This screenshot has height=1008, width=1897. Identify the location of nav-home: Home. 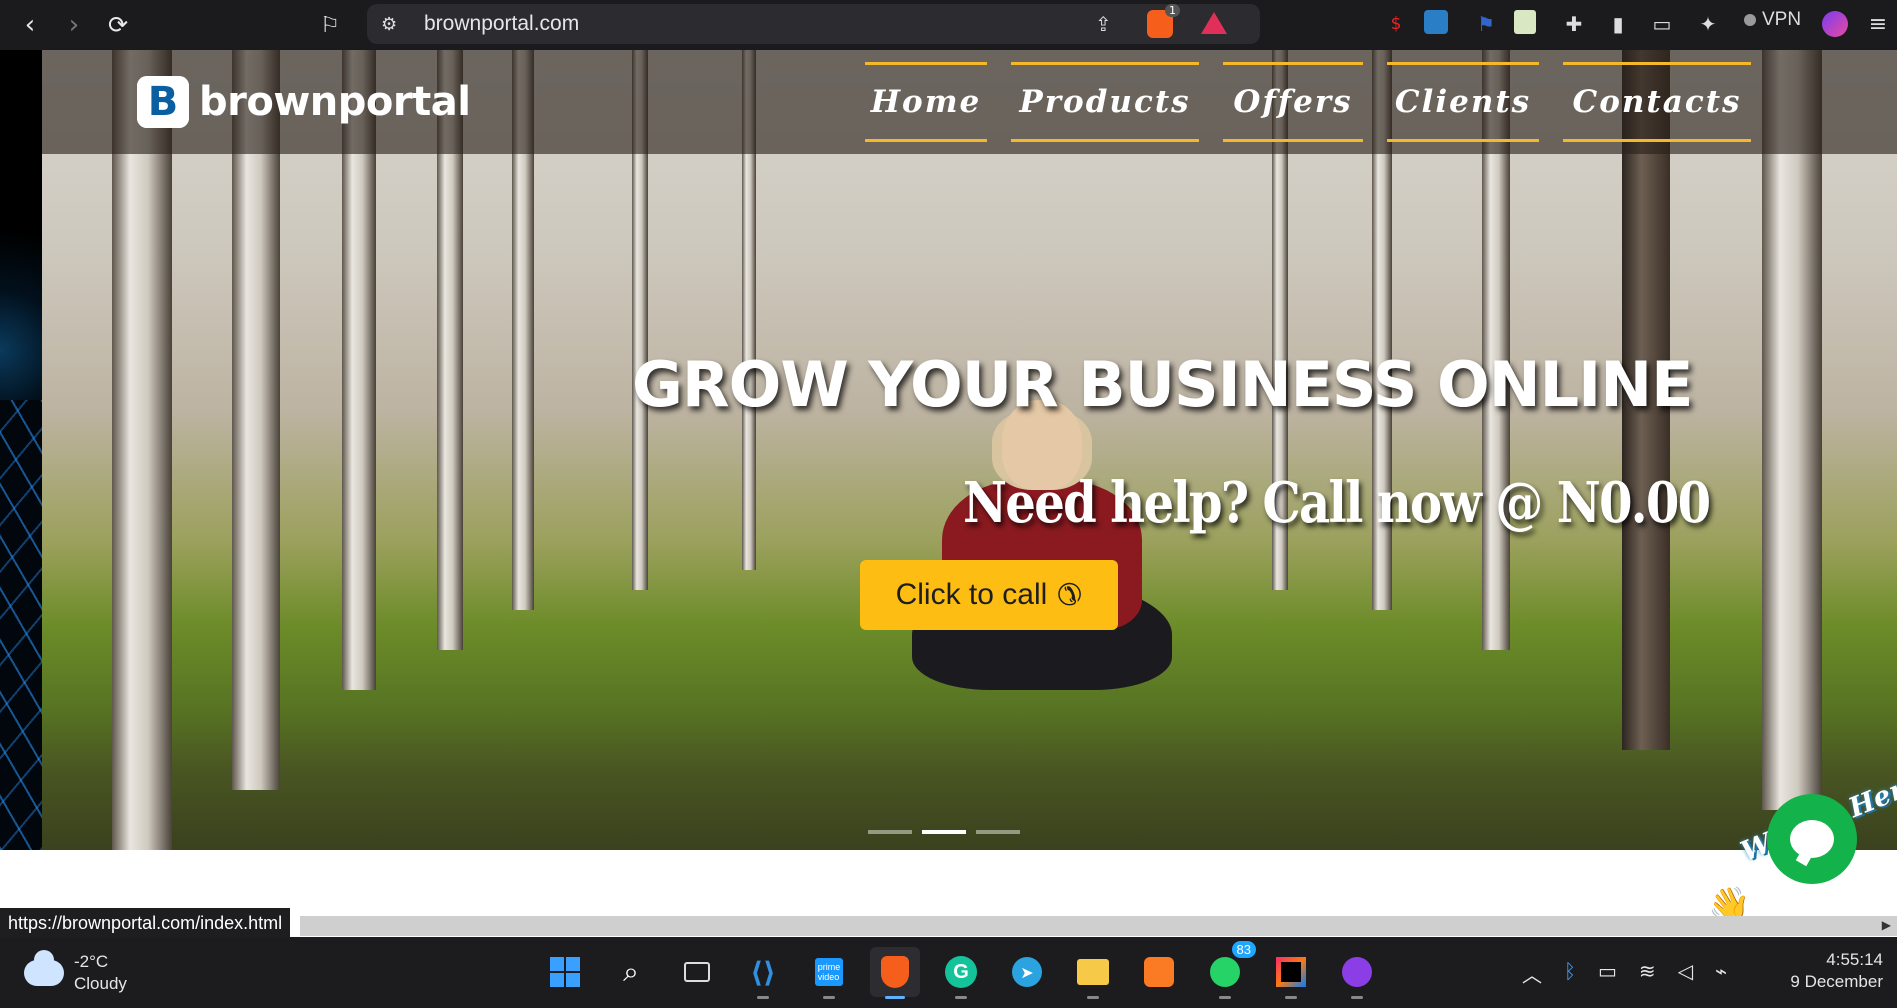
(926, 102).